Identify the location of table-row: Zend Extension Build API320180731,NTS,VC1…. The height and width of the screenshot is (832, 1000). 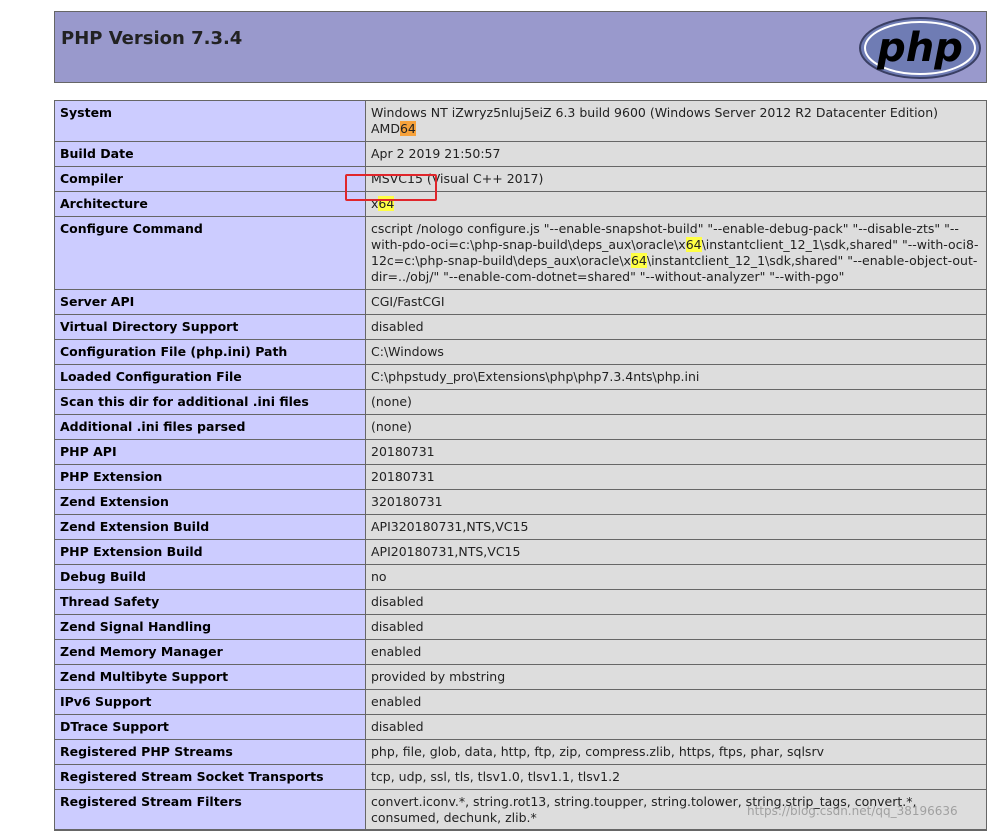
(520, 527).